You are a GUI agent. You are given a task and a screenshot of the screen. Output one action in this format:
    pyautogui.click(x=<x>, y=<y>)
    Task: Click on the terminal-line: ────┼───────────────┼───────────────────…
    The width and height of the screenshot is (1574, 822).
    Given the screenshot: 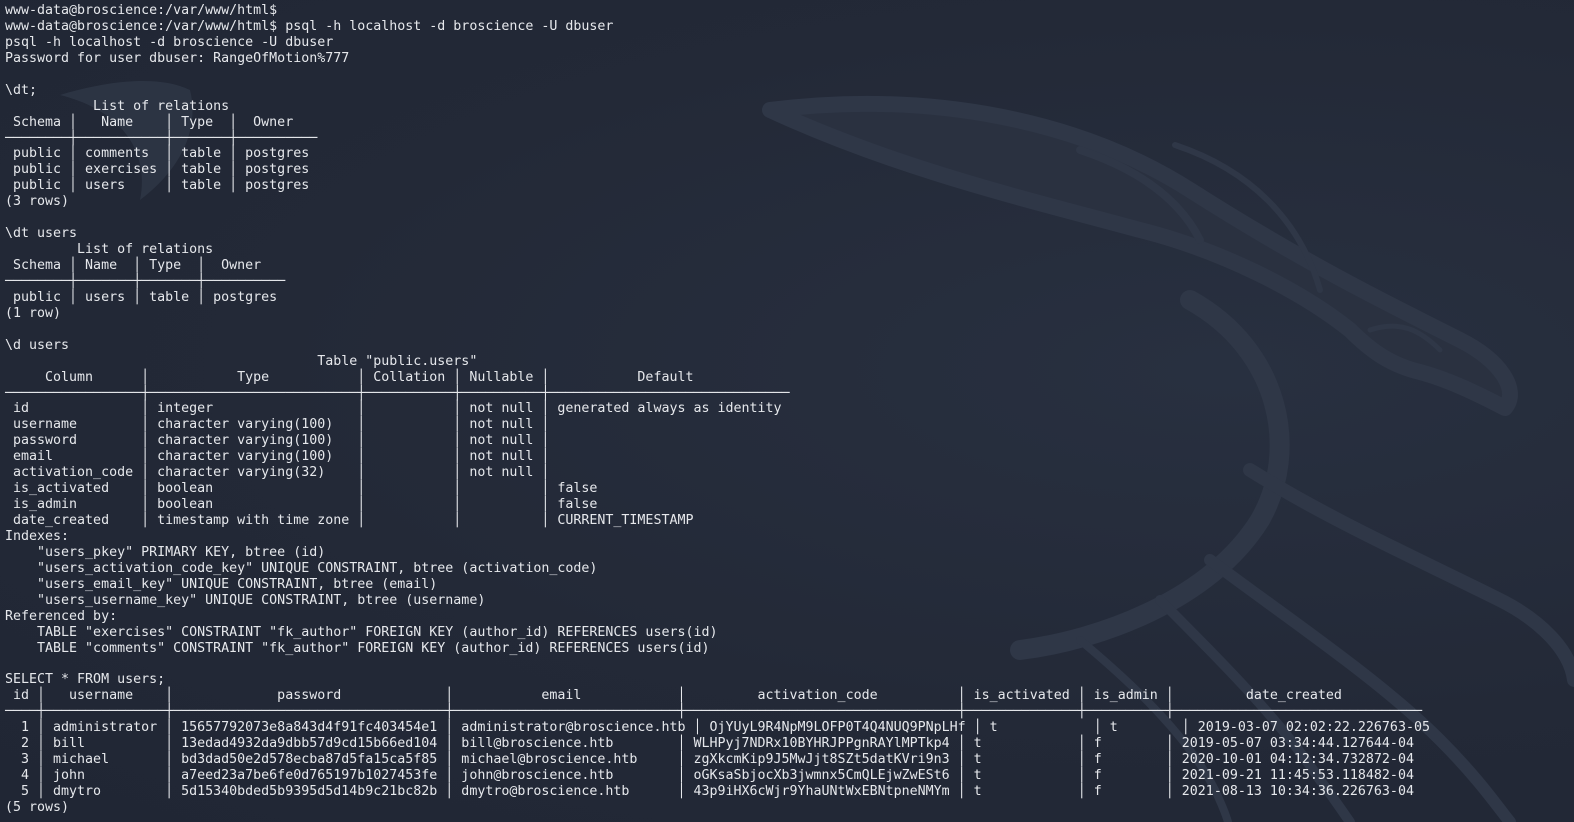 What is the action you would take?
    pyautogui.click(x=713, y=712)
    